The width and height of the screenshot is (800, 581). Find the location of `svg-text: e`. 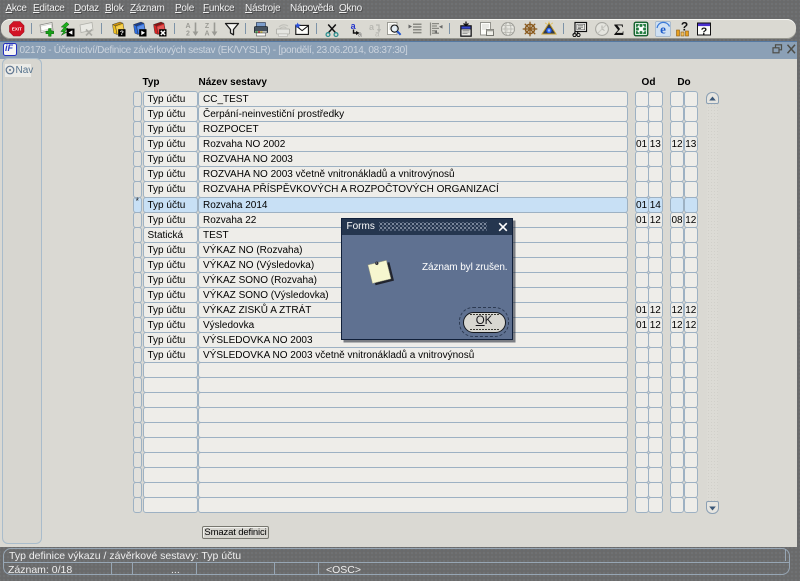

svg-text: e is located at coordinates (663, 29).